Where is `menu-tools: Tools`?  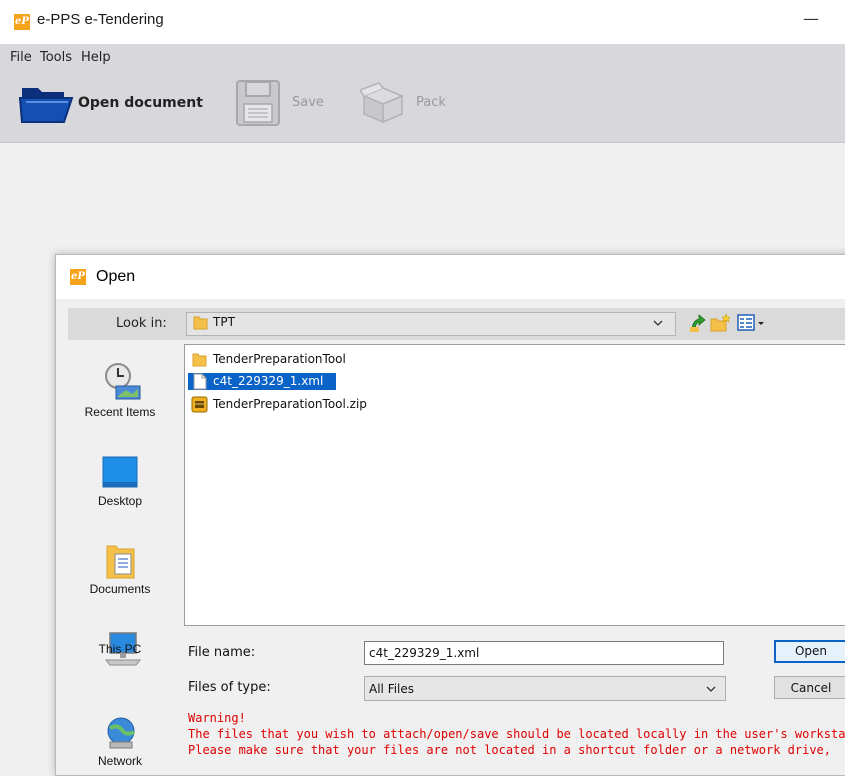
menu-tools: Tools is located at coordinates (56, 57).